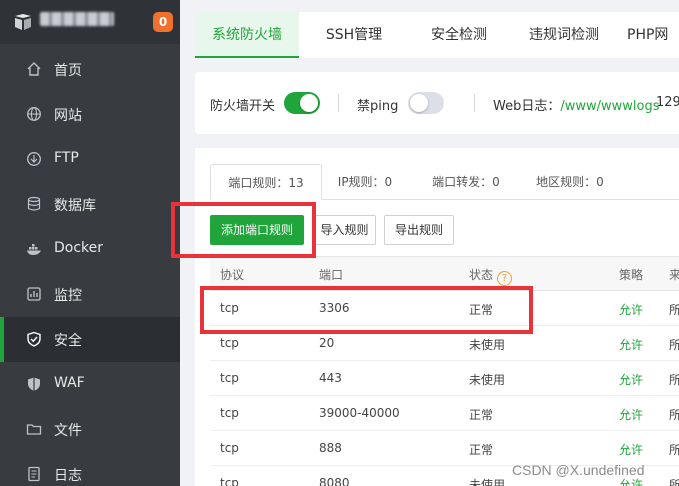  What do you see at coordinates (366, 310) in the screenshot?
I see `annotation-box-port-3306-row` at bounding box center [366, 310].